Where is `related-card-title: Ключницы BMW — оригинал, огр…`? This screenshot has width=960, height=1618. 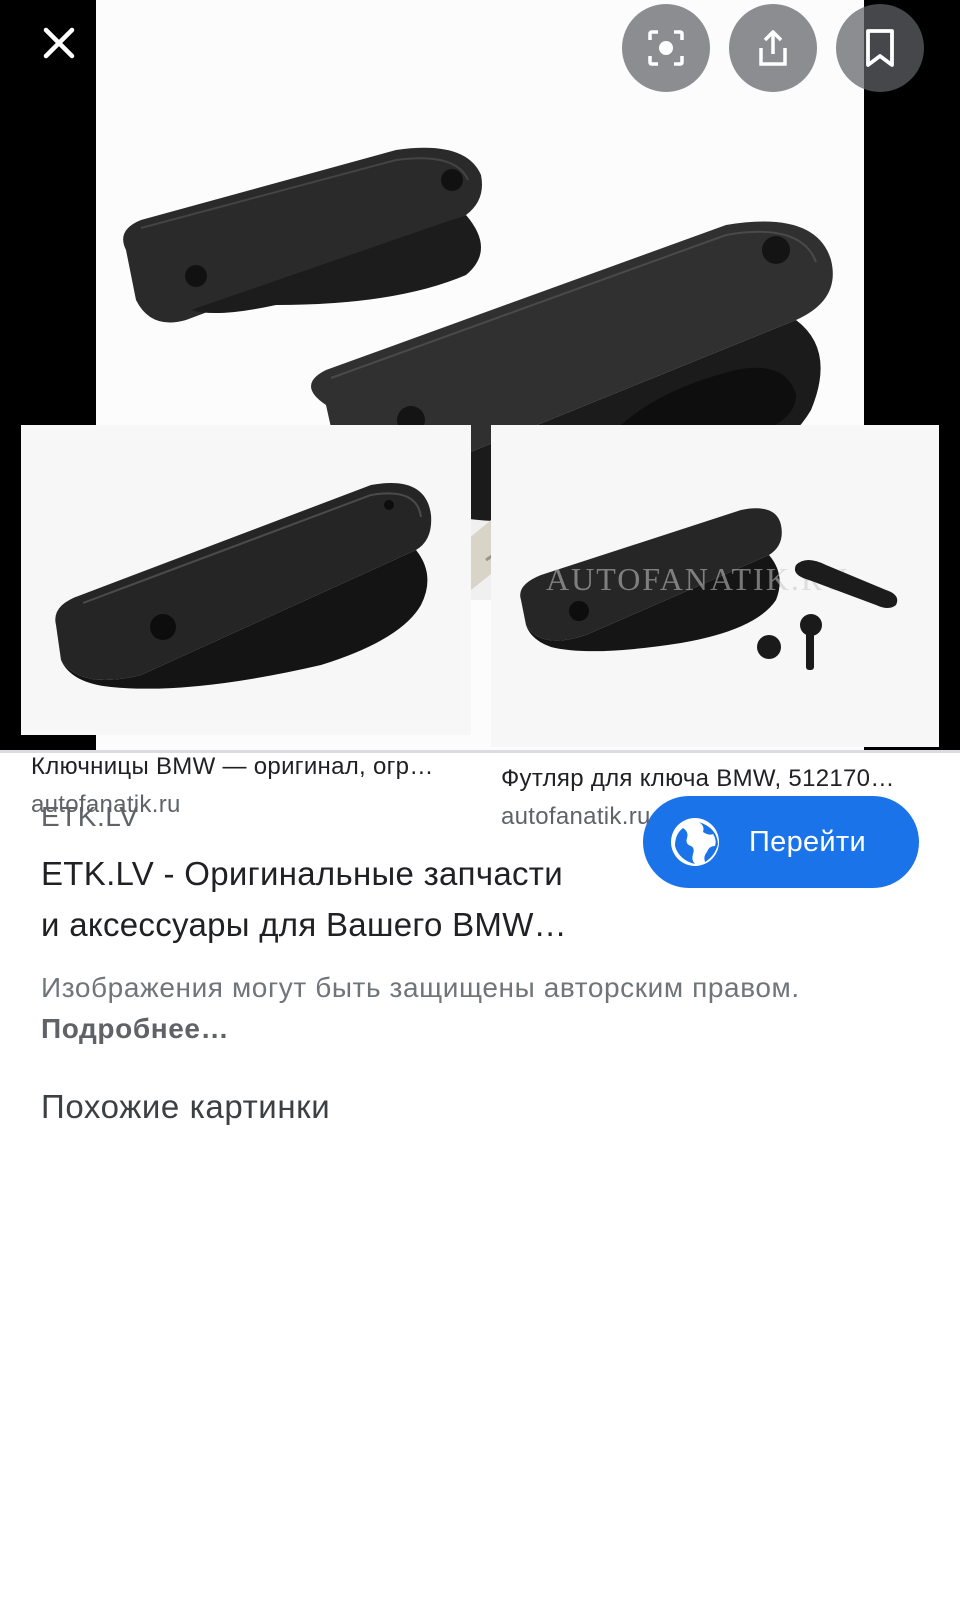
related-card-title: Ключницы BMW — оригинал, огр… is located at coordinates (232, 766).